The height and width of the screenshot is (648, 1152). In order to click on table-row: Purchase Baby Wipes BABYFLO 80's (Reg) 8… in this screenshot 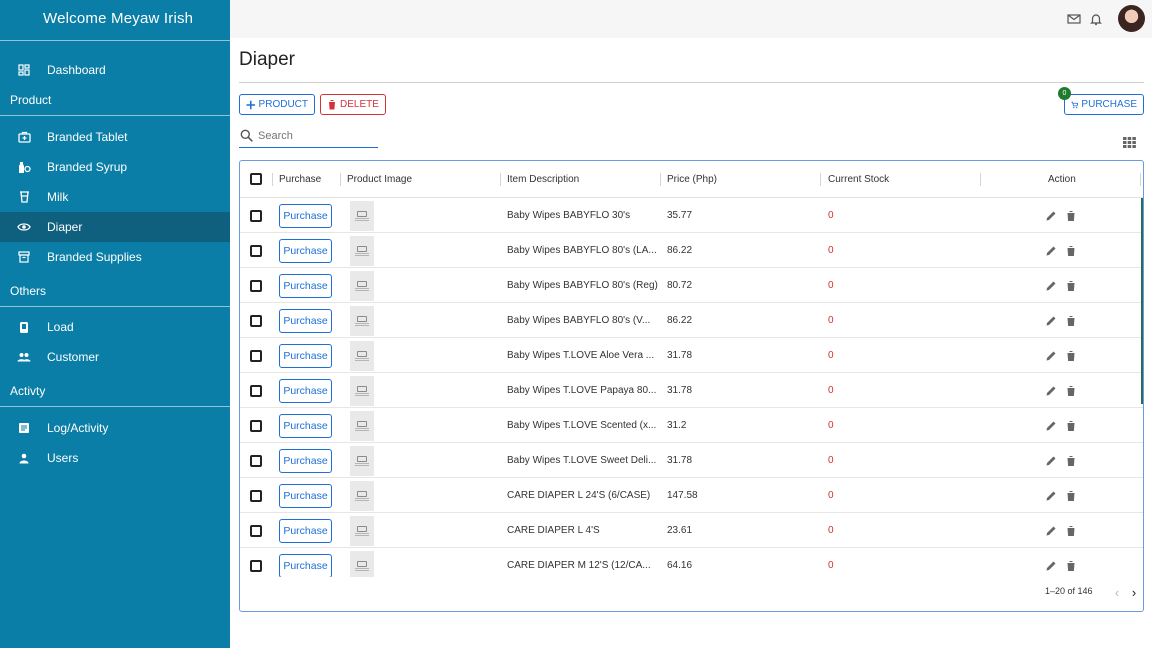, I will do `click(691, 285)`.